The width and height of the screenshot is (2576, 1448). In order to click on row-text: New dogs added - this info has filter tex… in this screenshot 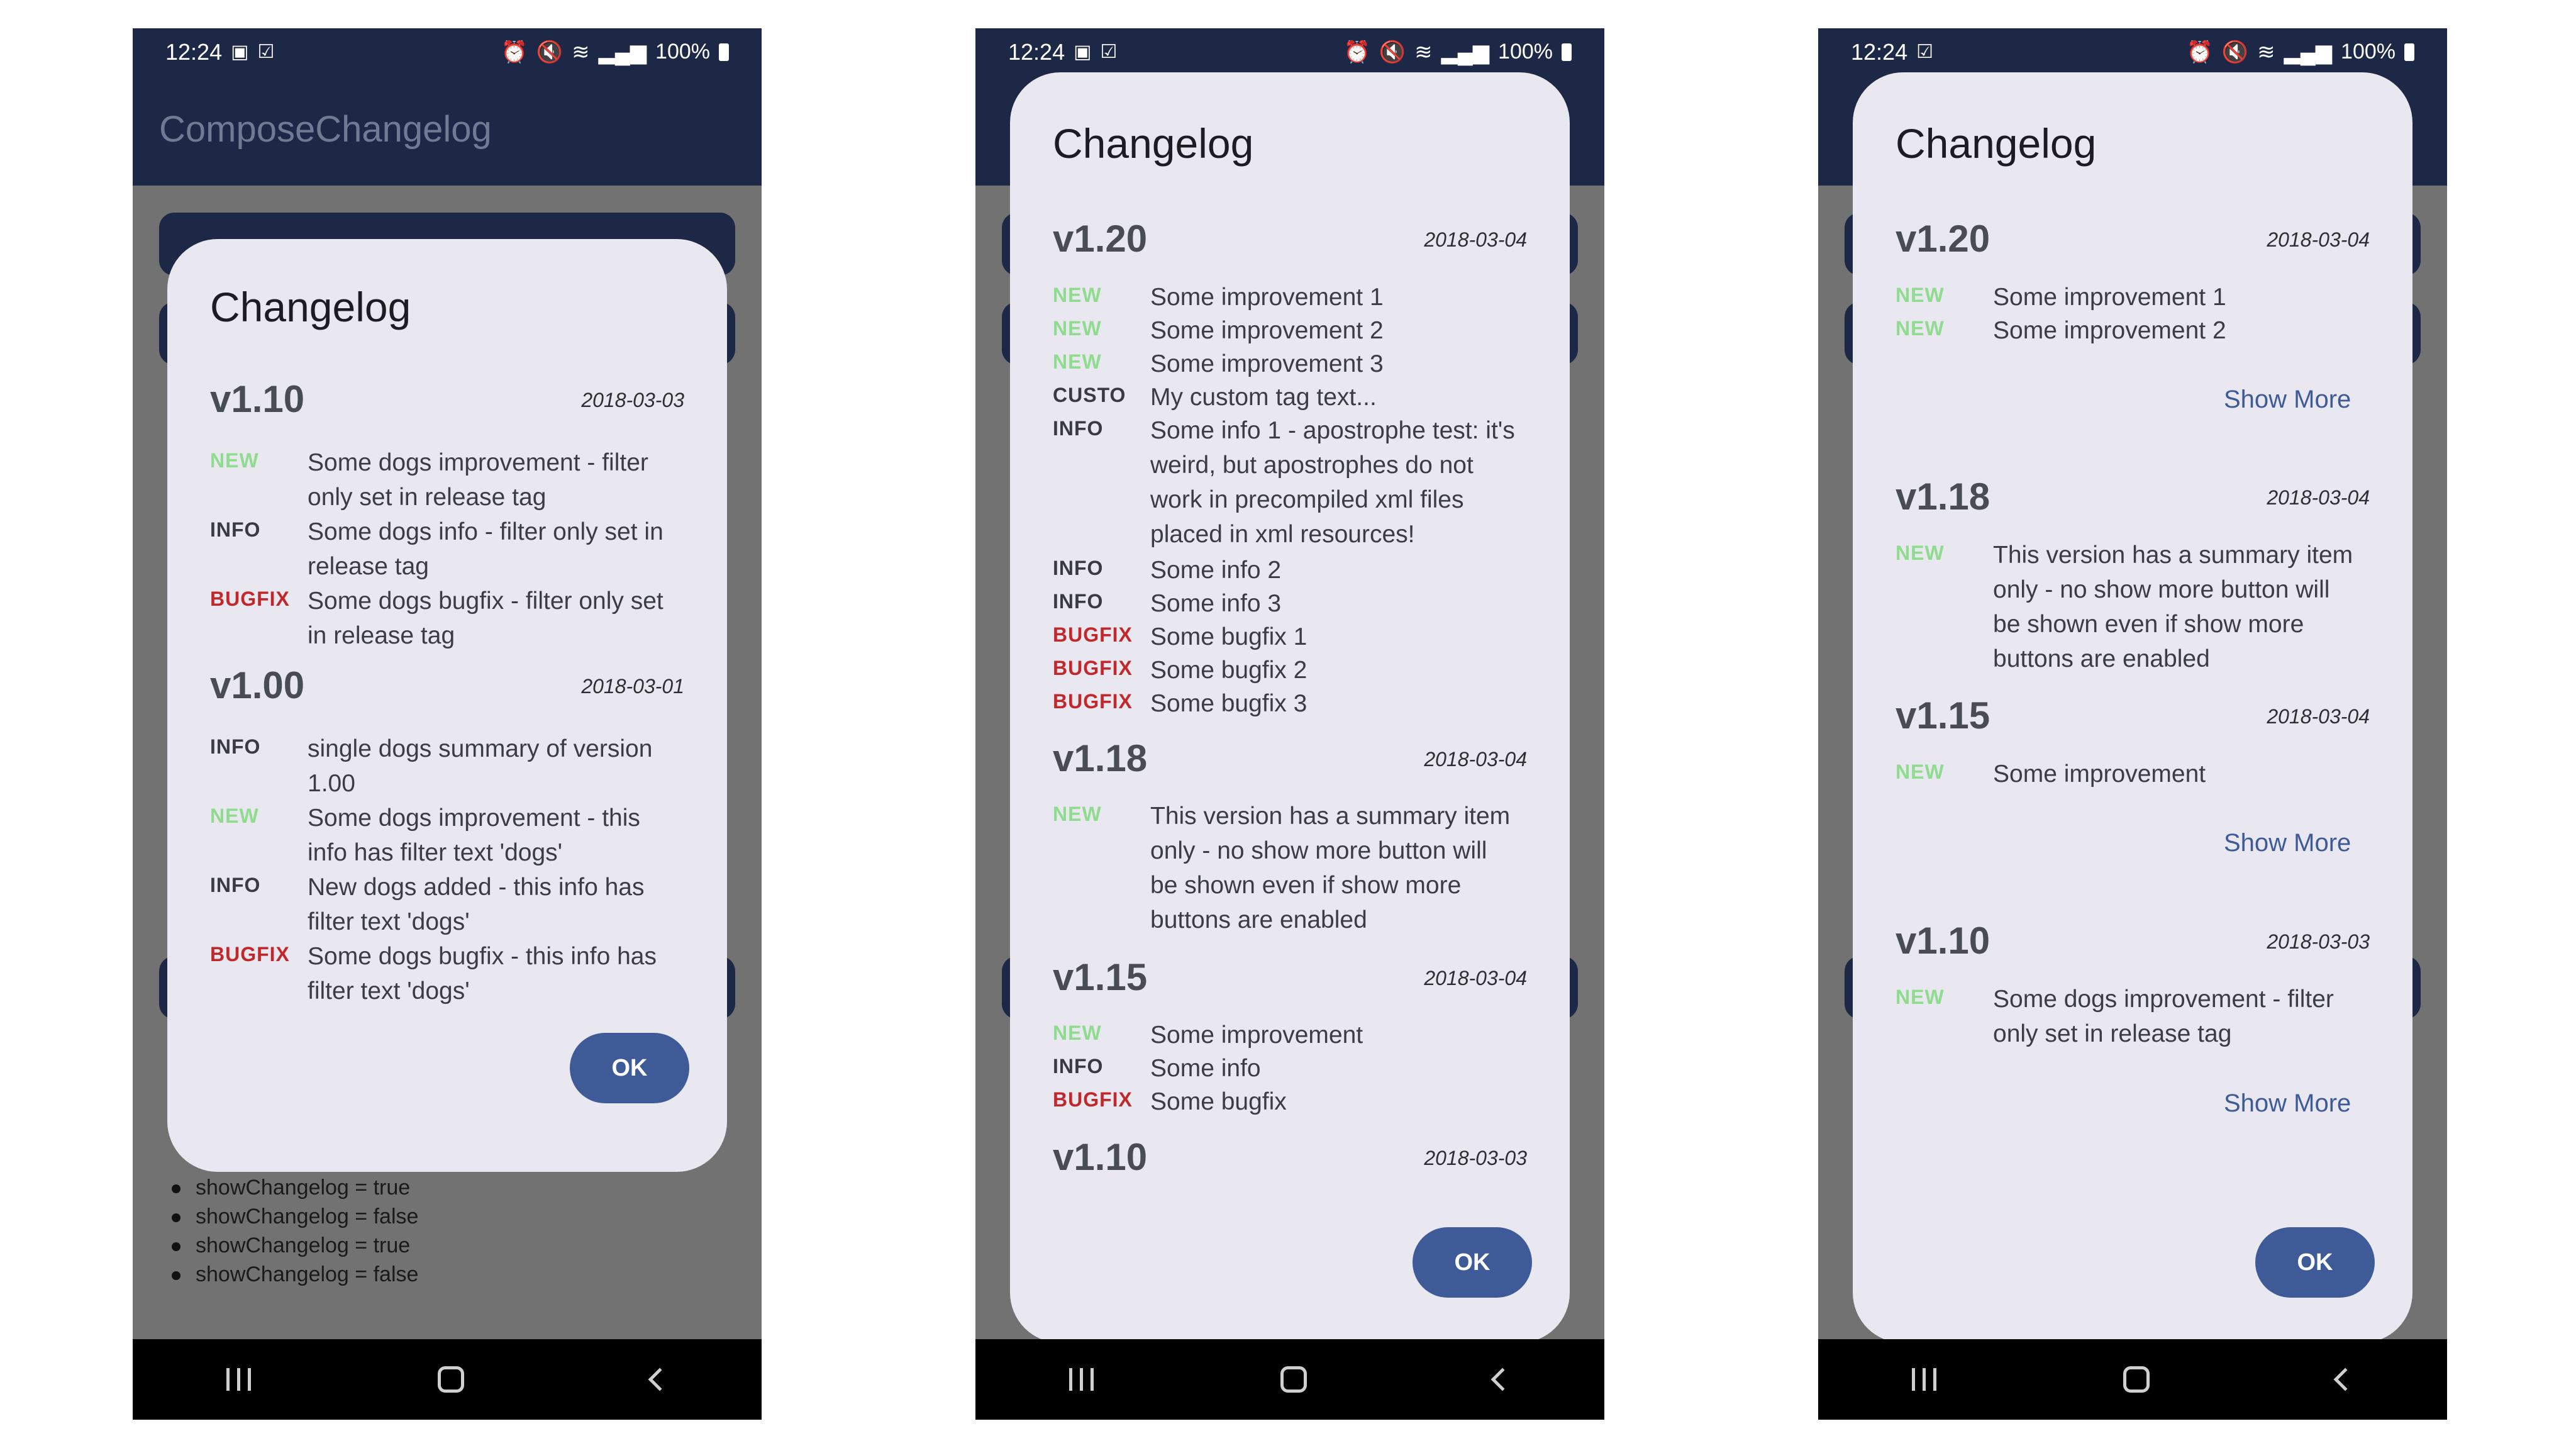, I will do `click(476, 904)`.